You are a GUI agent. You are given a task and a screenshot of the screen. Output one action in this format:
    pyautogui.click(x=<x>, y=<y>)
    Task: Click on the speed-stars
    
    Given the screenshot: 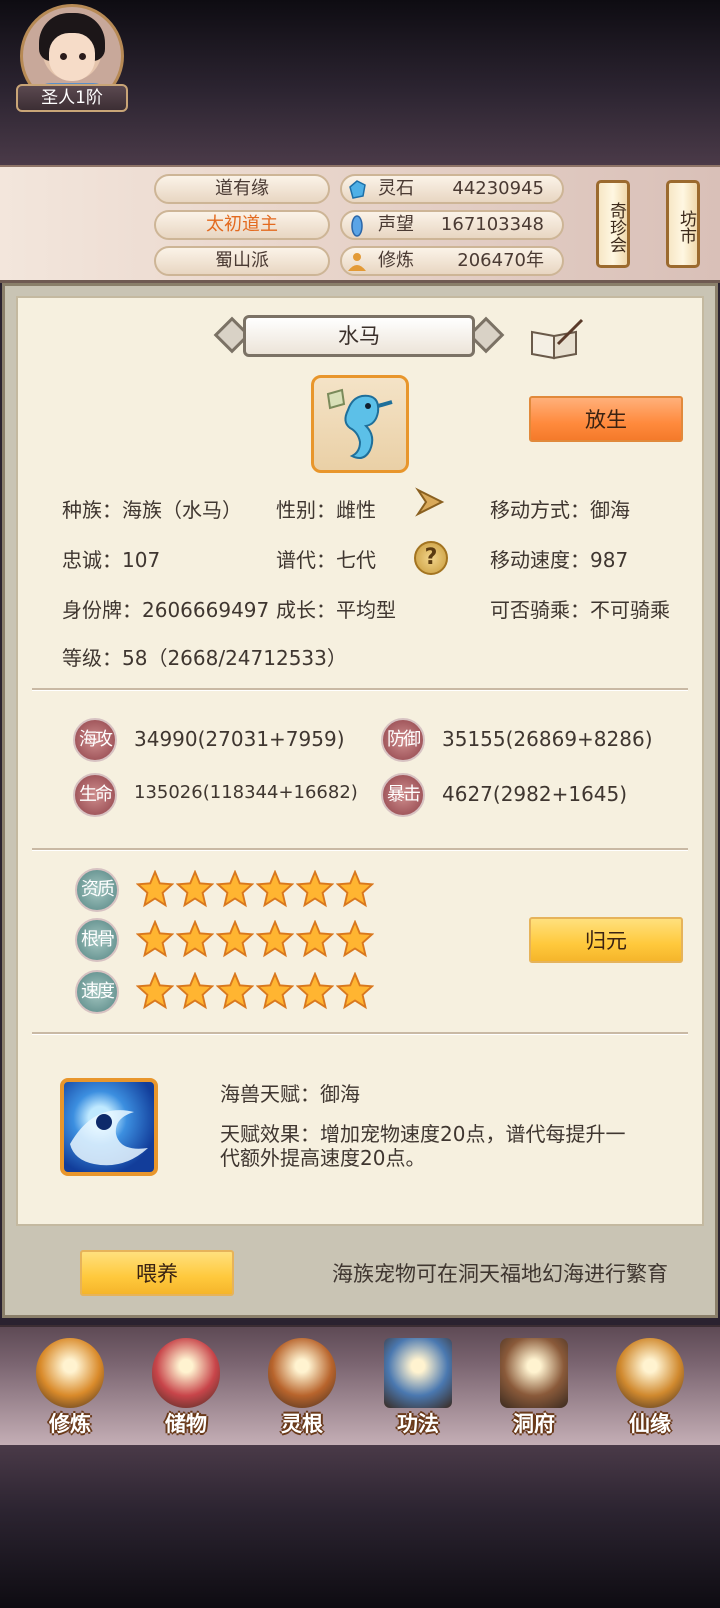 What is the action you would take?
    pyautogui.click(x=261, y=992)
    